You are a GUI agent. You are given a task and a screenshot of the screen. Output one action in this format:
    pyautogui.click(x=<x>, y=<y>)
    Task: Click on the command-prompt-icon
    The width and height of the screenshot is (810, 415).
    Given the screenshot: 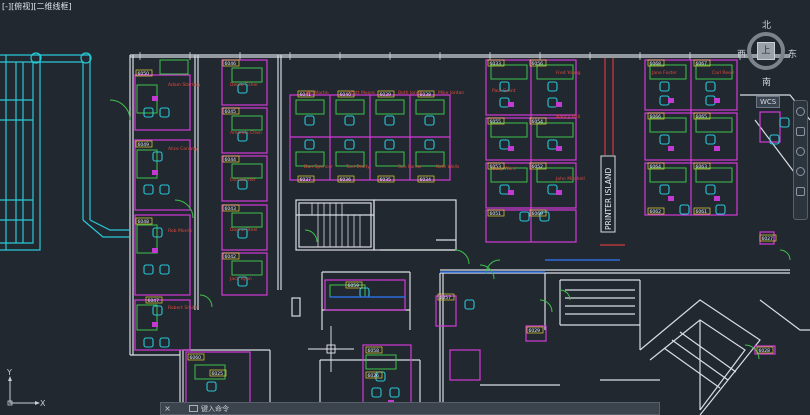 What is the action you would take?
    pyautogui.click(x=193, y=408)
    